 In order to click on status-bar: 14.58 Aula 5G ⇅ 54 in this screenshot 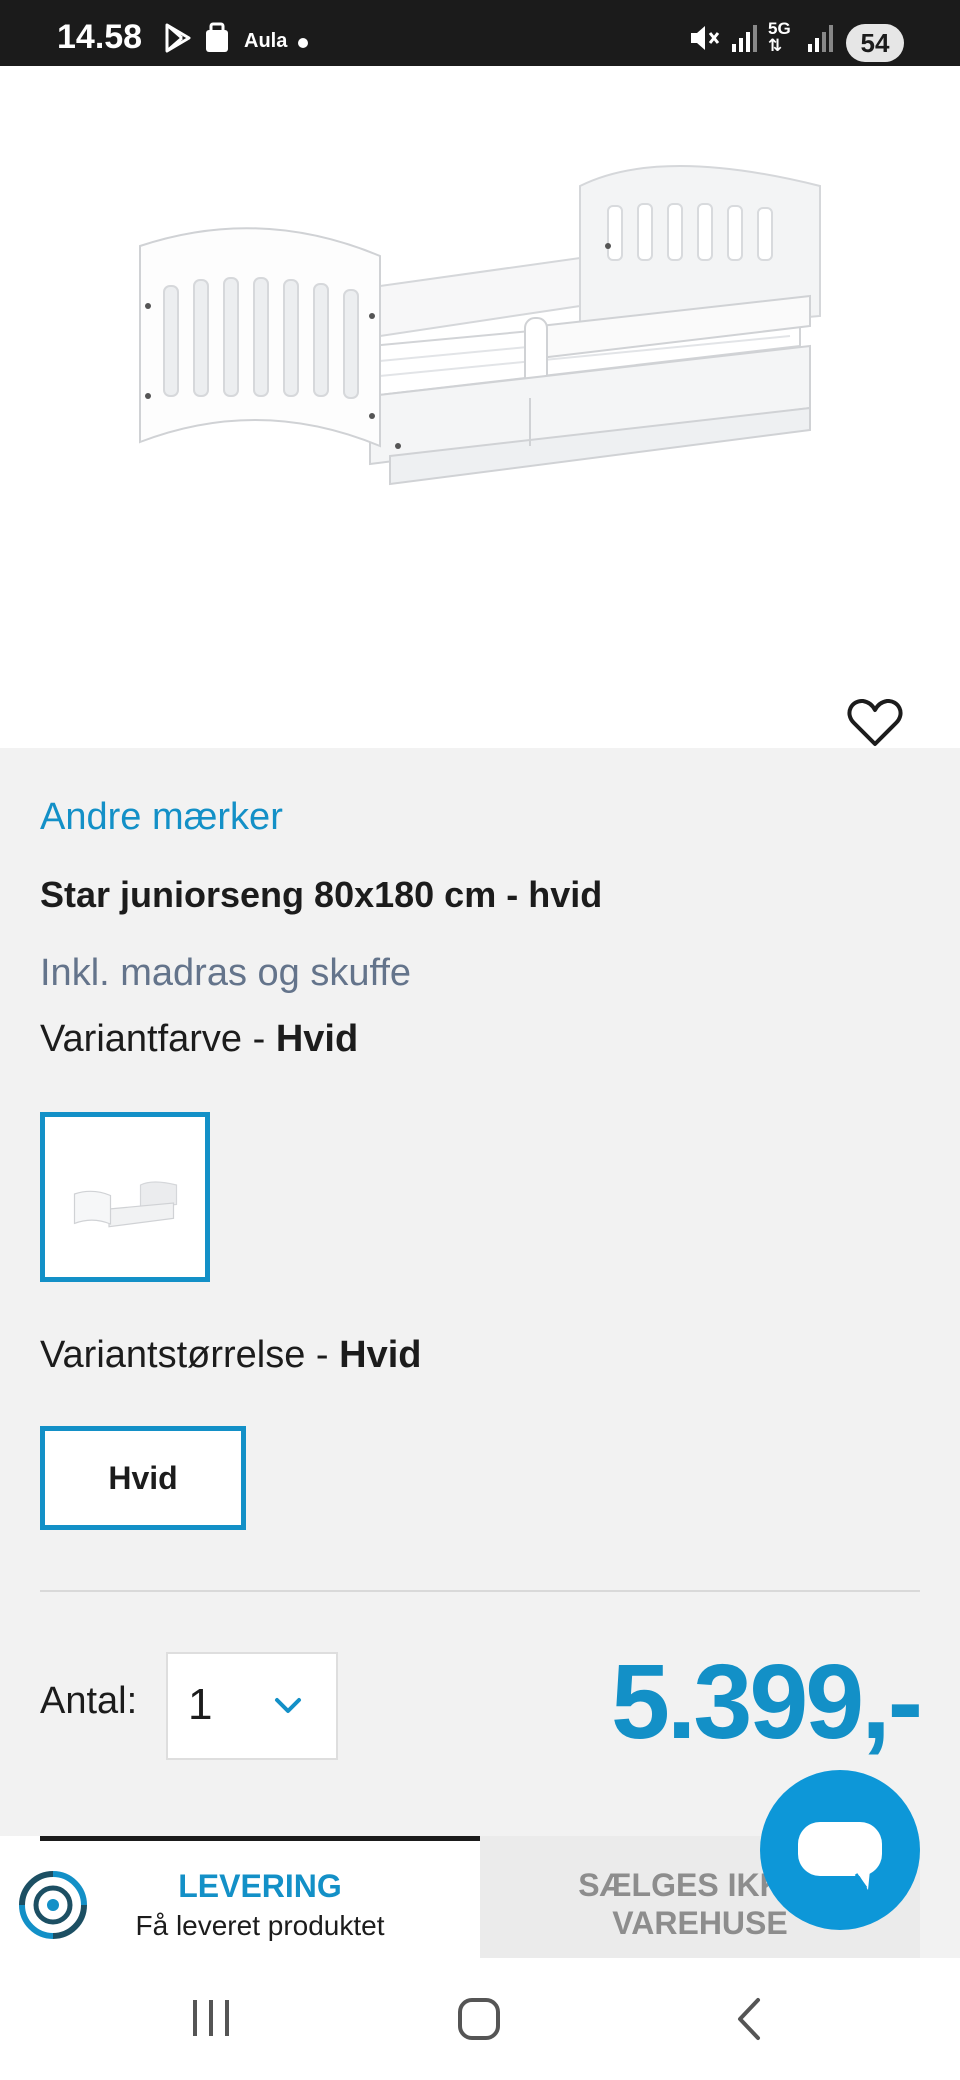, I will do `click(480, 33)`.